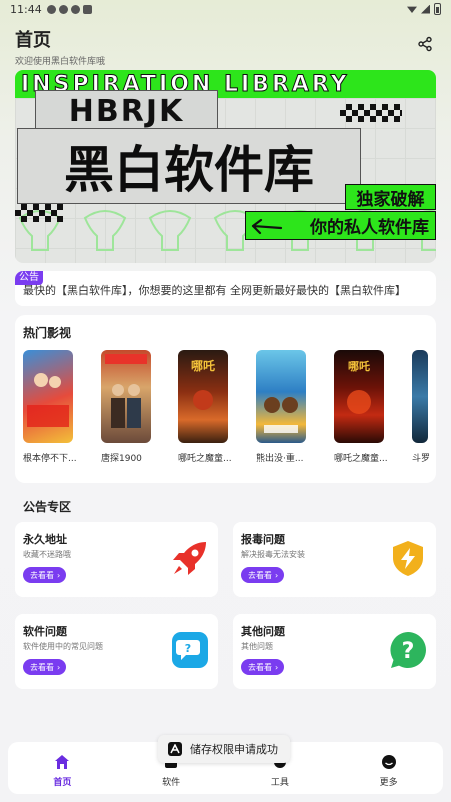 Image resolution: width=451 pixels, height=802 pixels. Describe the element at coordinates (214, 290) in the screenshot. I see `notice-text: 最快的【黑白软件库】，你想要的这里都有 全网更新最好最快的【黑白软件库】` at that location.